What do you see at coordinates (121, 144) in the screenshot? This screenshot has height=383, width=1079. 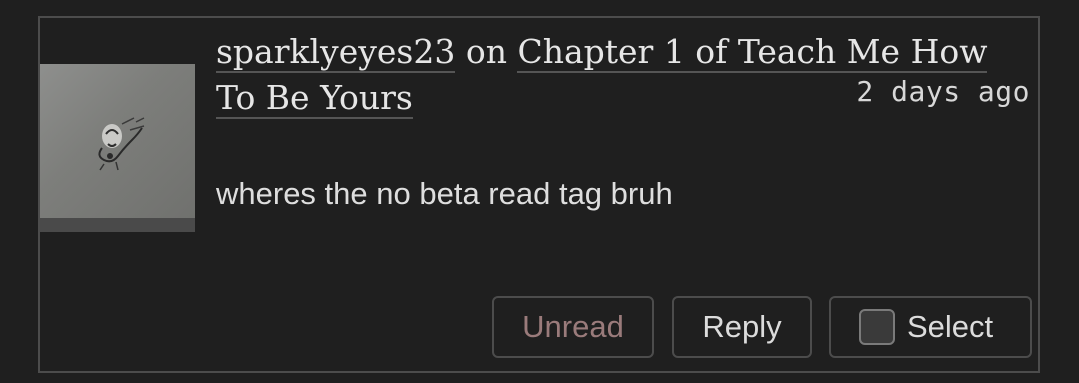 I see `avatar-image` at bounding box center [121, 144].